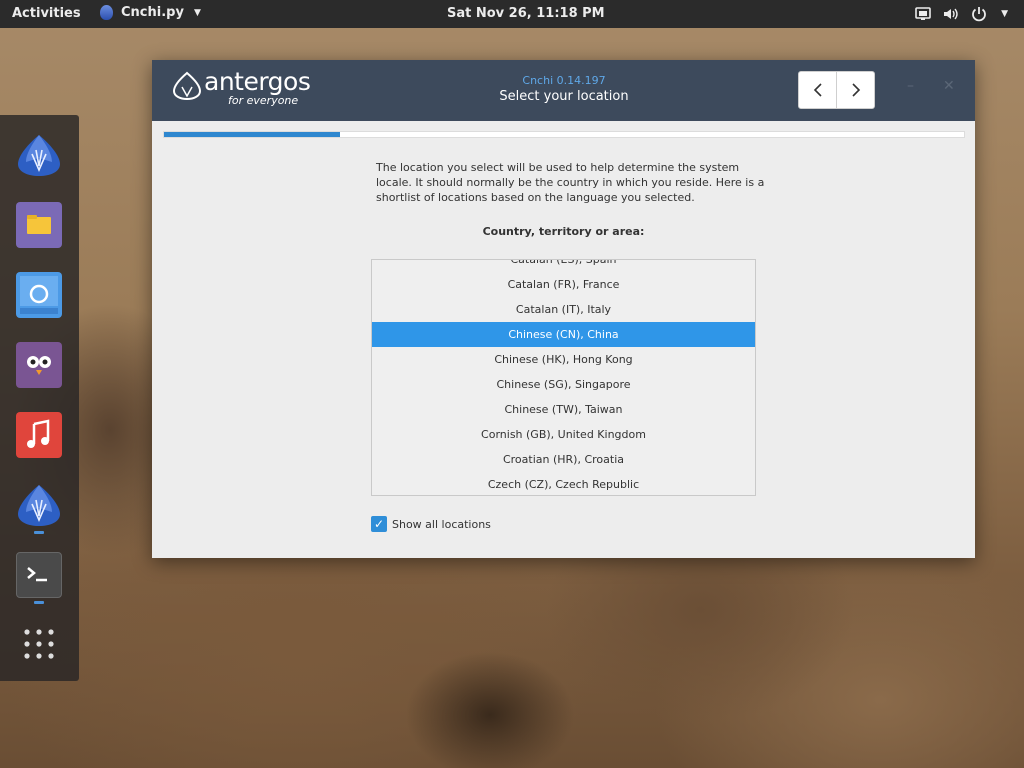  I want to click on clock: Sat Nov 26, 11:18 PM, so click(526, 13).